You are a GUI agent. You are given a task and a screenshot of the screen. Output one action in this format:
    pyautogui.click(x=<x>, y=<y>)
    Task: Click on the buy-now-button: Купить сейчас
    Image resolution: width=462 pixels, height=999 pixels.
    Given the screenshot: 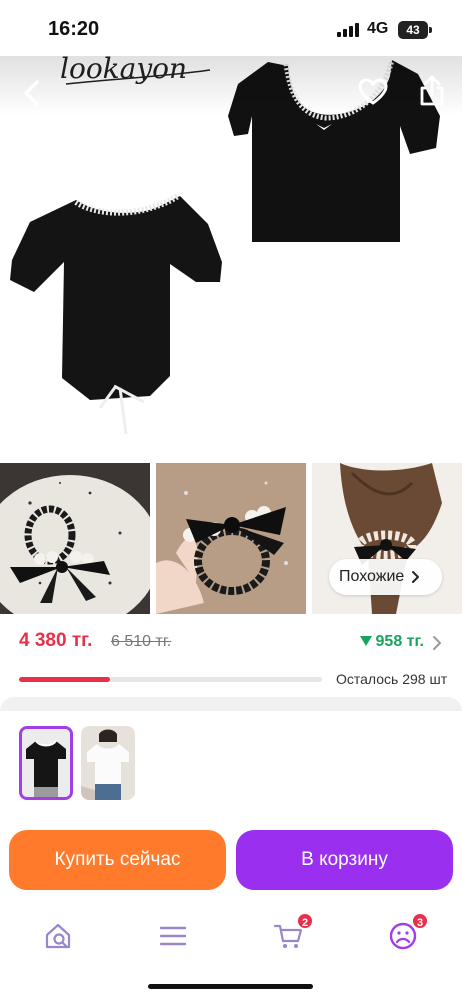 What is the action you would take?
    pyautogui.click(x=117, y=860)
    